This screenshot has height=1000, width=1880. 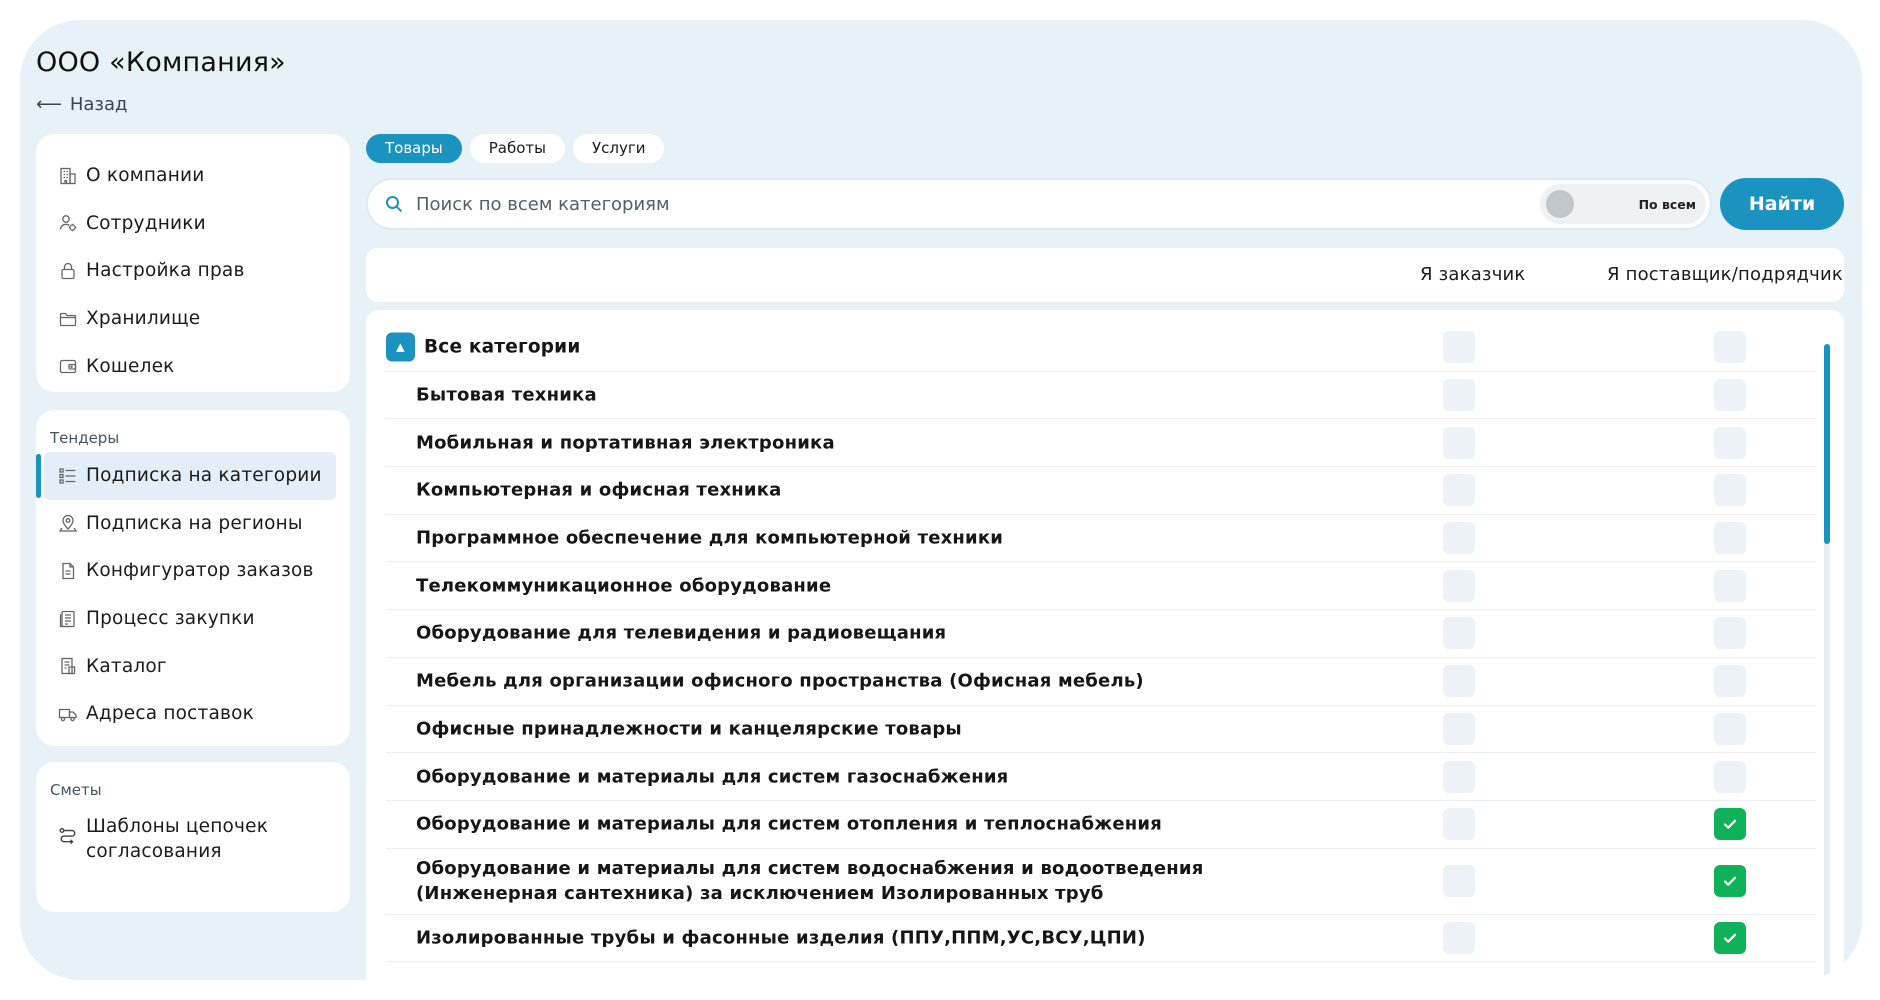 I want to click on sidebar-item-label-line1: Шаблоны цепочек, so click(x=177, y=826).